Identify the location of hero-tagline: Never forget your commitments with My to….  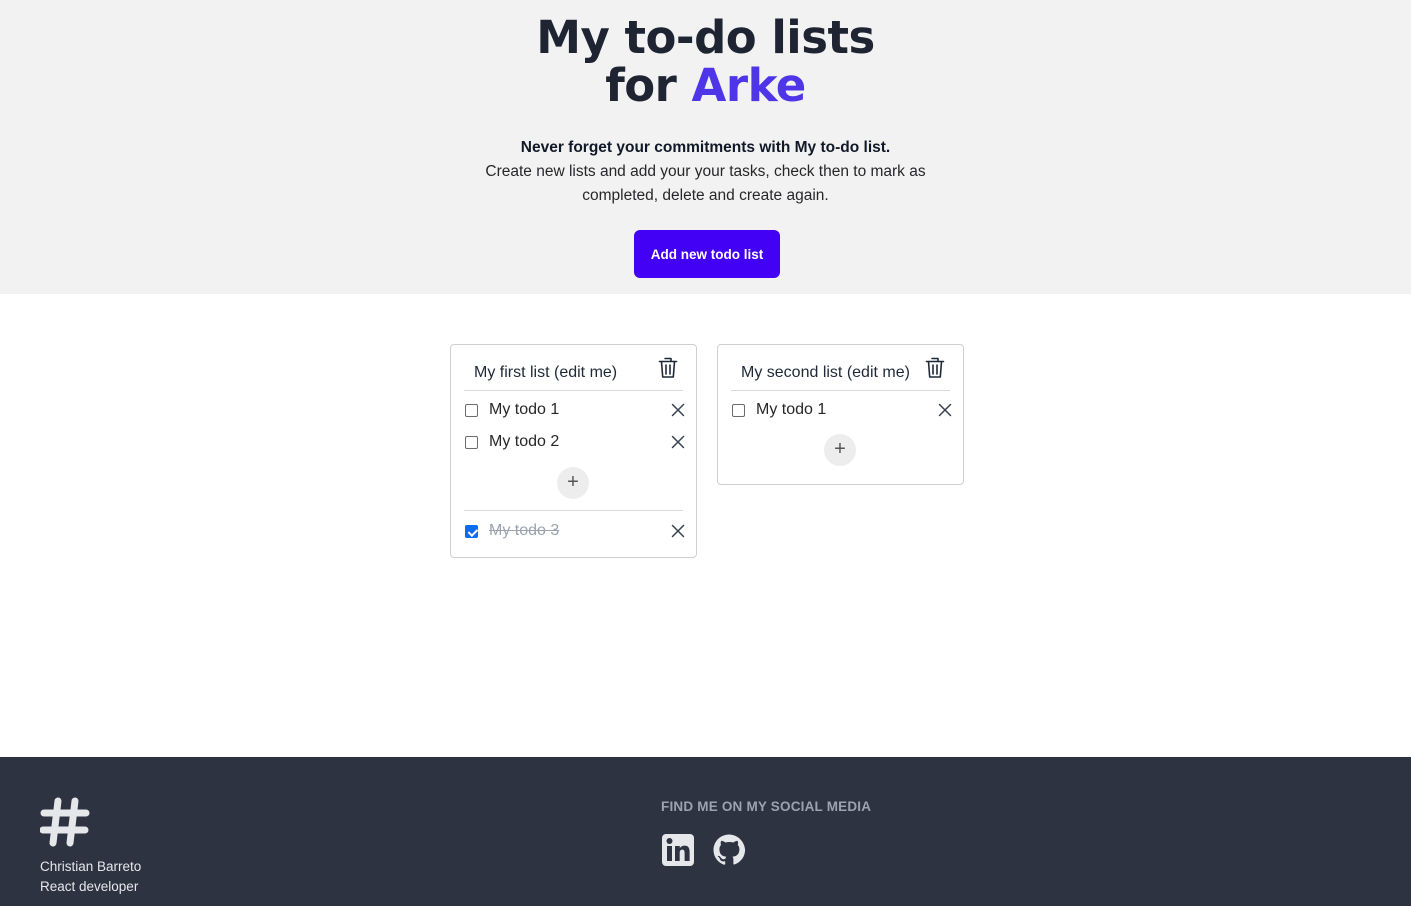
(705, 147).